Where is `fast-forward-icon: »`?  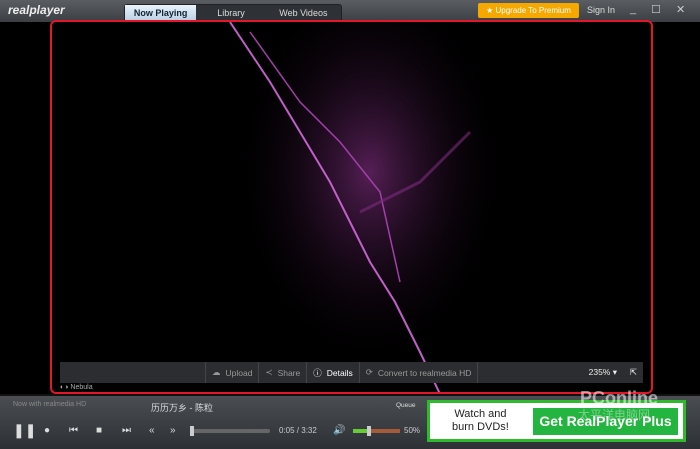
fast-forward-icon: » is located at coordinates (173, 430).